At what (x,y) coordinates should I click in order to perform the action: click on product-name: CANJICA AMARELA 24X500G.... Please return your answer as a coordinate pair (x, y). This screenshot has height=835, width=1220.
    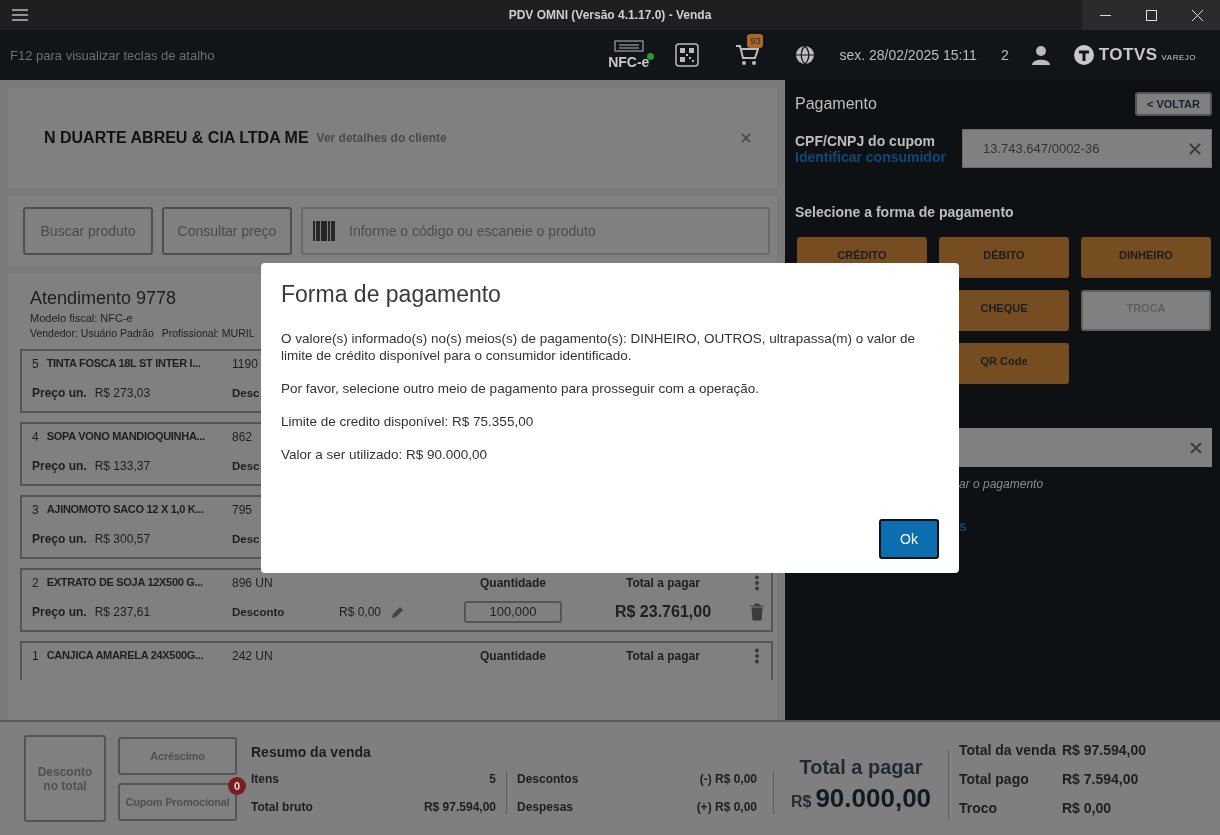
    Looking at the image, I should click on (125, 656).